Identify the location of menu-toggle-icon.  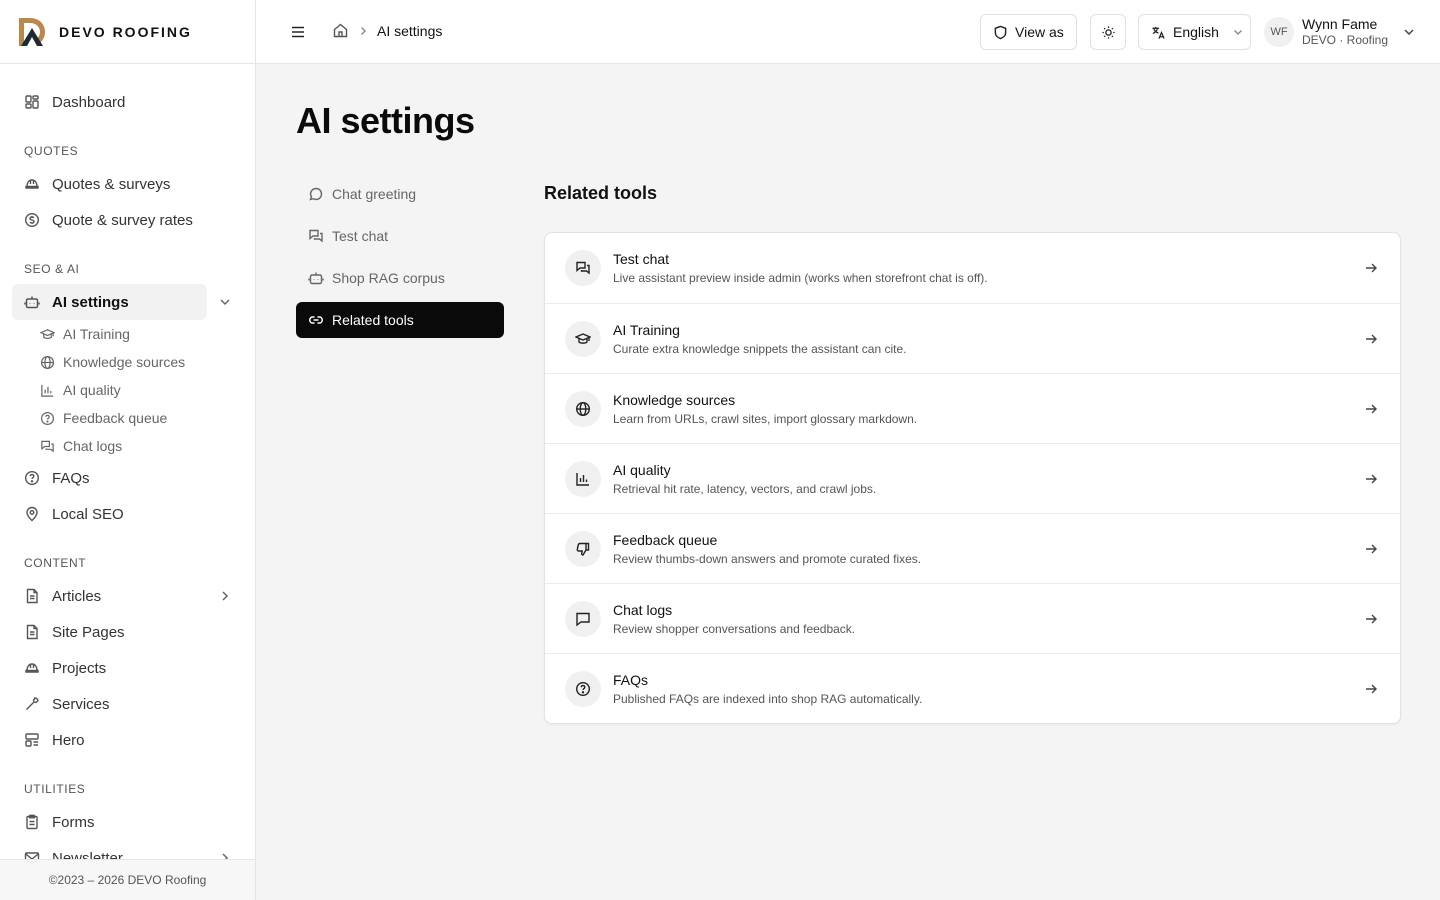
(298, 32).